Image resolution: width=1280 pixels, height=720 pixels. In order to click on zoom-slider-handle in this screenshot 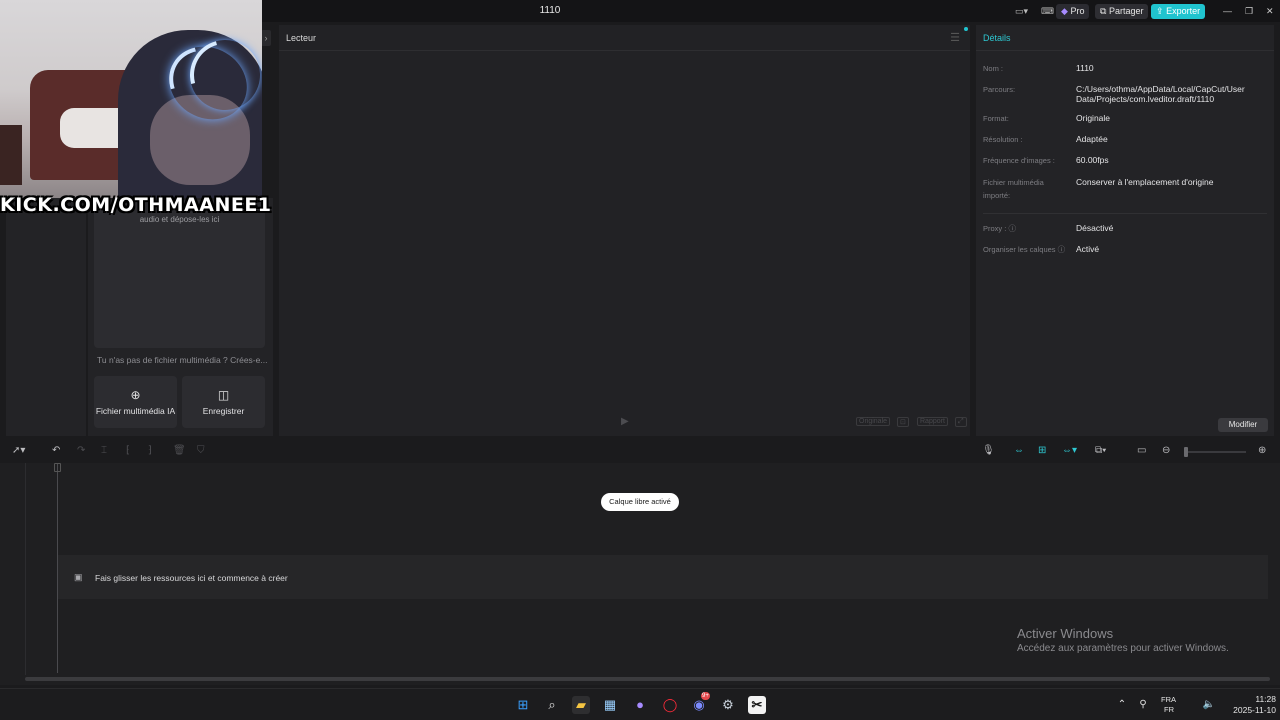, I will do `click(1186, 452)`.